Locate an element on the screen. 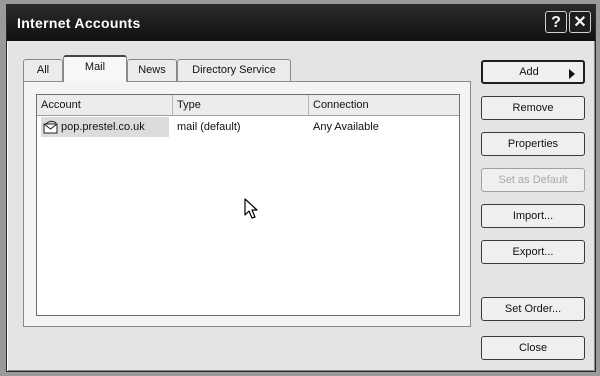 The image size is (600, 376). account-cell: pop.prestel.co.uk is located at coordinates (105, 127).